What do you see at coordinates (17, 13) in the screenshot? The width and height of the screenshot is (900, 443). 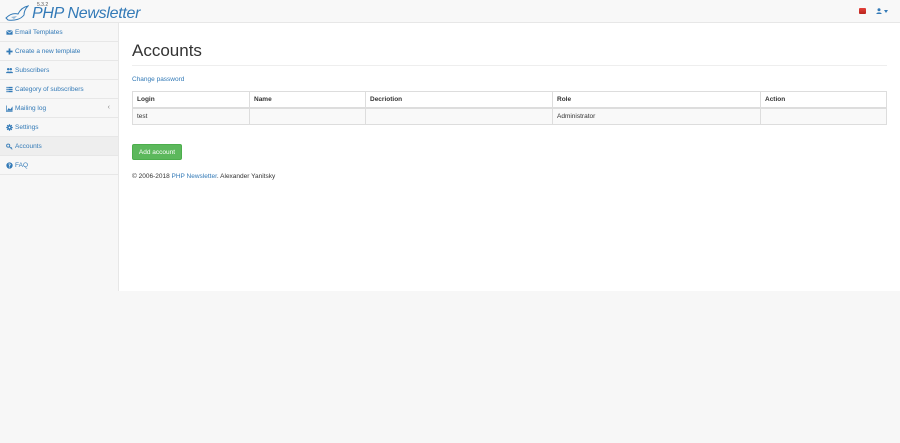 I see `dove-logo-icon` at bounding box center [17, 13].